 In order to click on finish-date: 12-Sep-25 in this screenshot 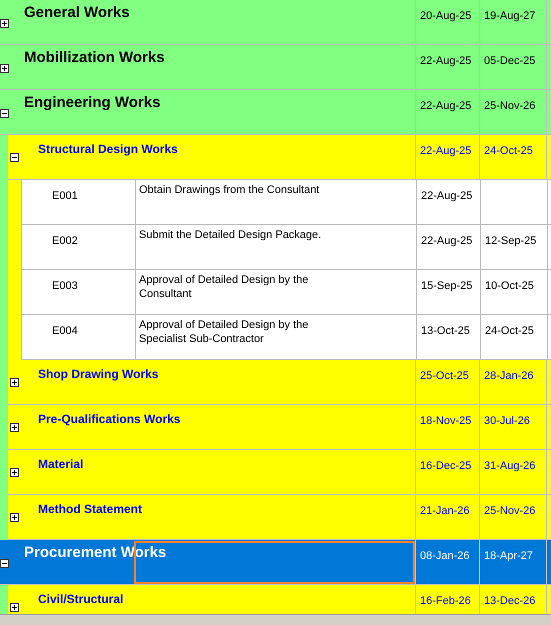, I will do `click(510, 241)`.